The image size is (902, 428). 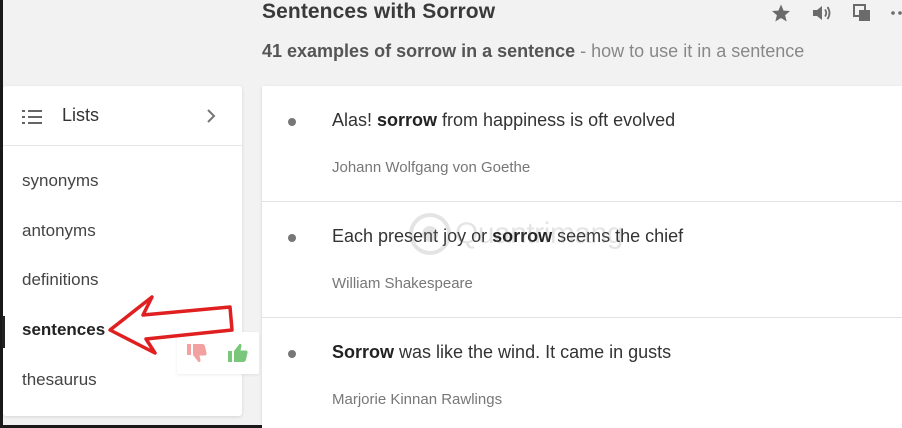 I want to click on sentence-author: William Shakespeare, so click(x=402, y=283).